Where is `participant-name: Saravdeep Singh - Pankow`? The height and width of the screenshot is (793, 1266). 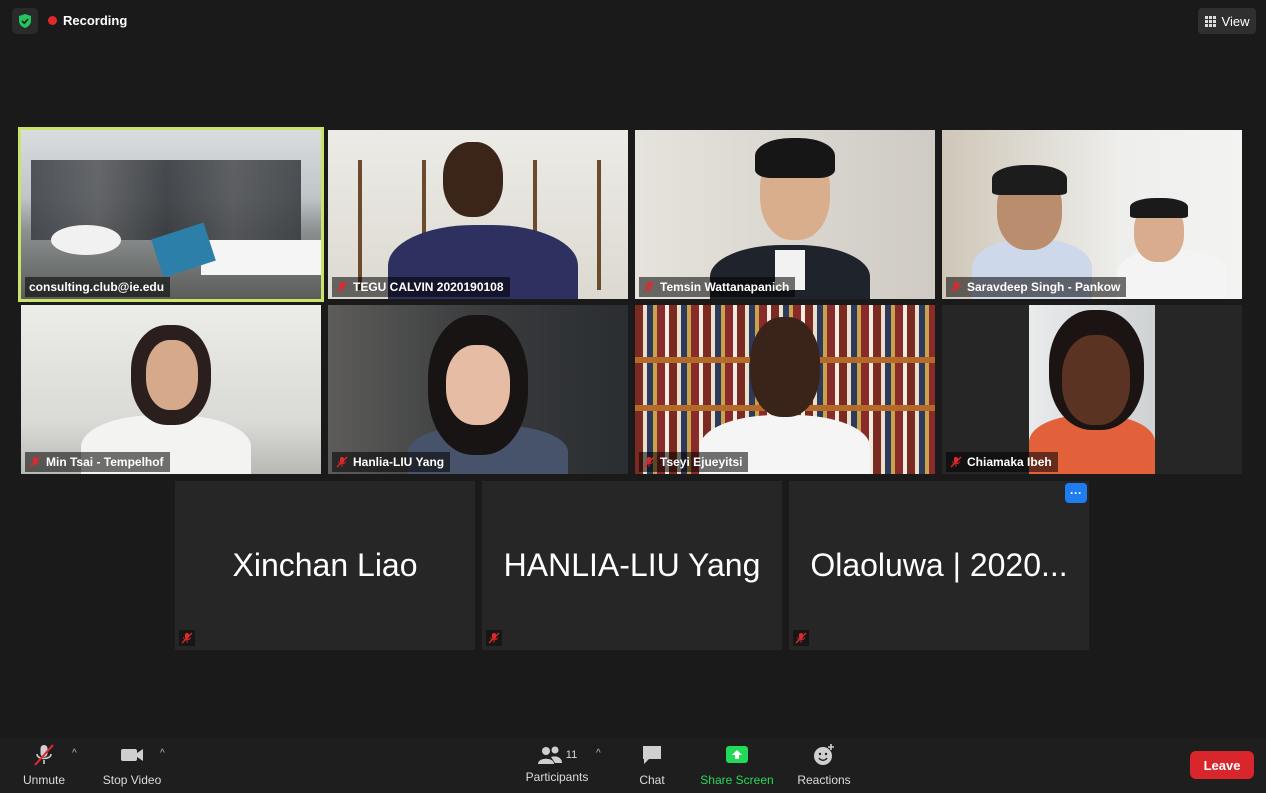 participant-name: Saravdeep Singh - Pankow is located at coordinates (1044, 287).